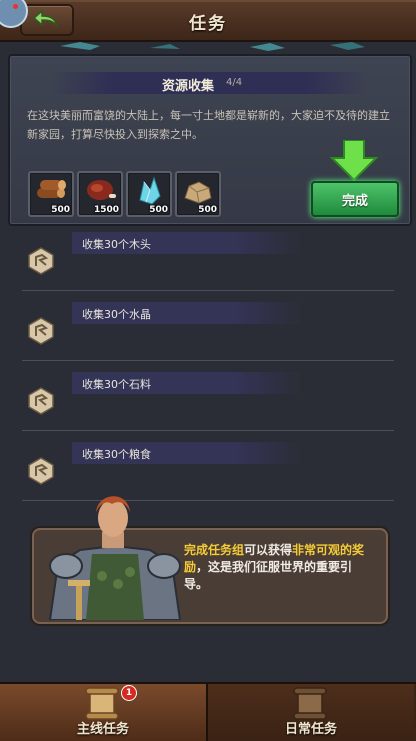  I want to click on complete-button-label: 完成, so click(354, 201).